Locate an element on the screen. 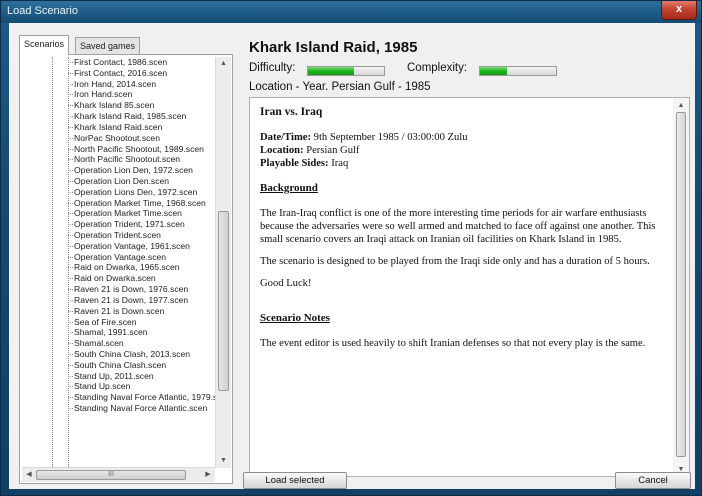 The width and height of the screenshot is (702, 496). difficulty-meter-fill is located at coordinates (331, 71).